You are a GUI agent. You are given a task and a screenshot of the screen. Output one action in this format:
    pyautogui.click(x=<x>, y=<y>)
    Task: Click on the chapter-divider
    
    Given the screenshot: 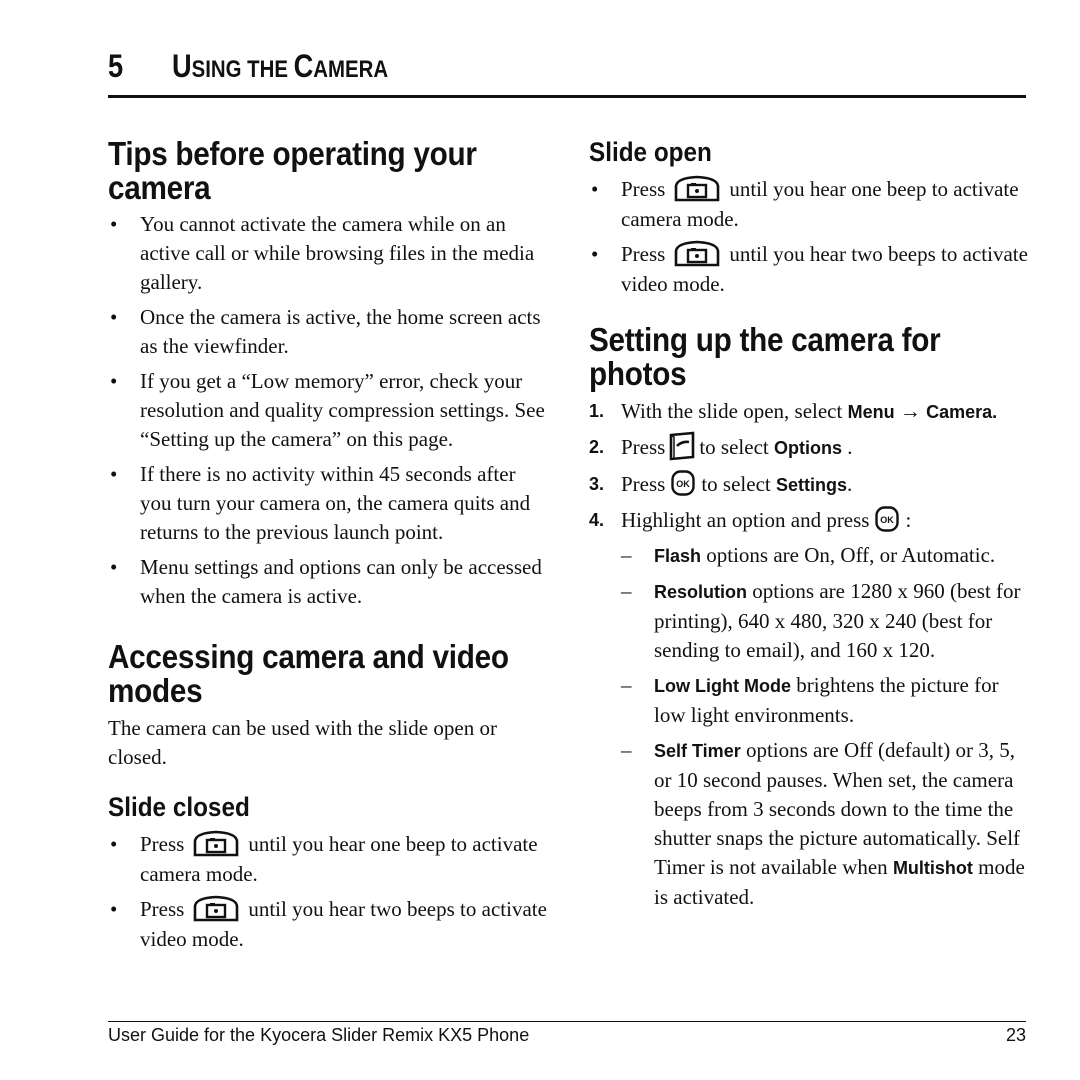 What is the action you would take?
    pyautogui.click(x=567, y=96)
    